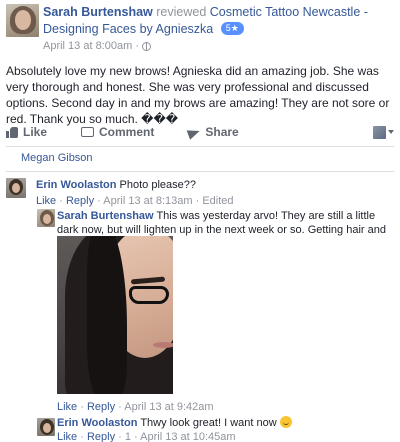 The width and height of the screenshot is (400, 442). What do you see at coordinates (57, 158) in the screenshot?
I see `liked-by-link: Megan Gibson` at bounding box center [57, 158].